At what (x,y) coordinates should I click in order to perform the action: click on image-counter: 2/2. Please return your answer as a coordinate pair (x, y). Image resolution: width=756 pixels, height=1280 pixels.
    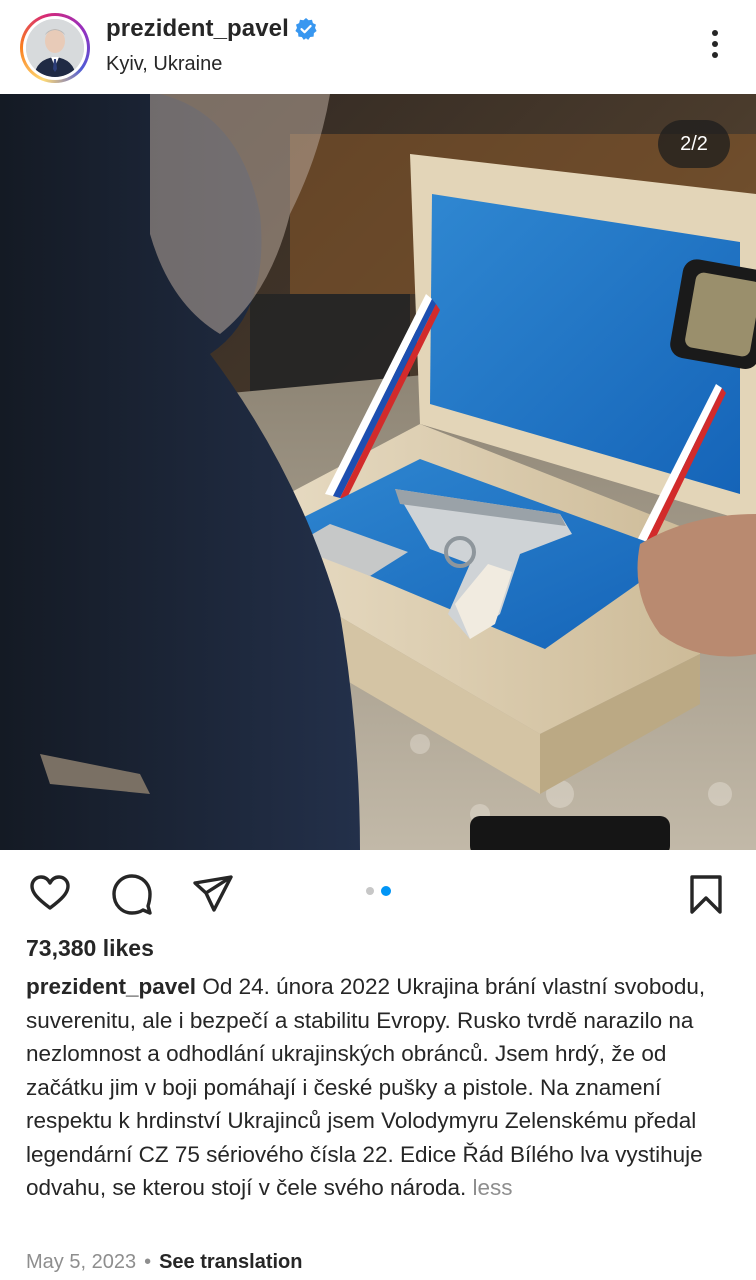
    Looking at the image, I should click on (694, 144).